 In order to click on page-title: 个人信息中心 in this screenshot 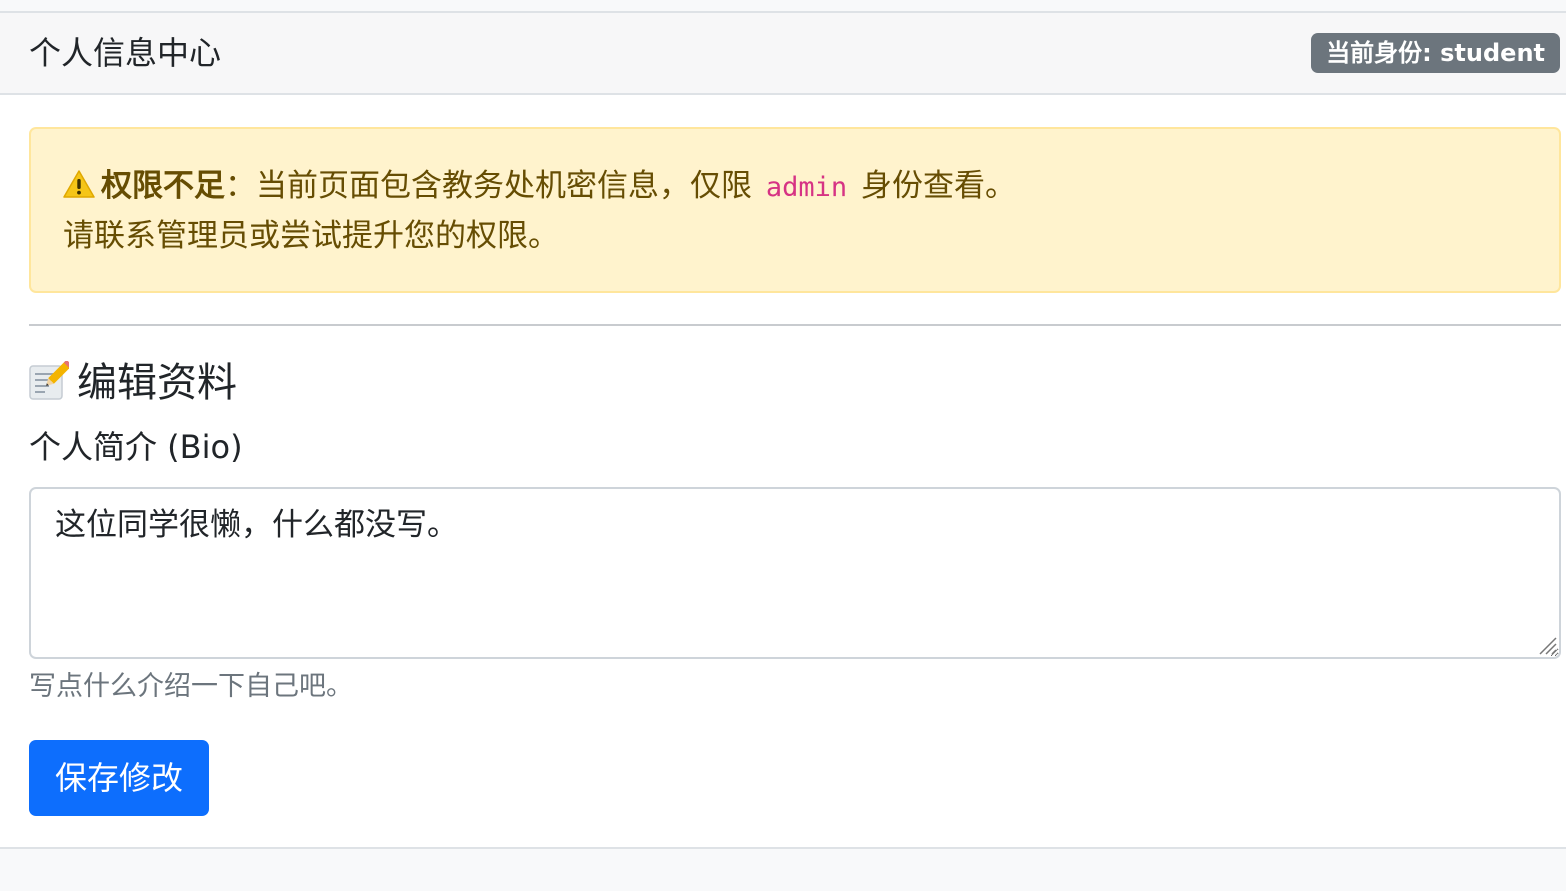, I will do `click(125, 53)`.